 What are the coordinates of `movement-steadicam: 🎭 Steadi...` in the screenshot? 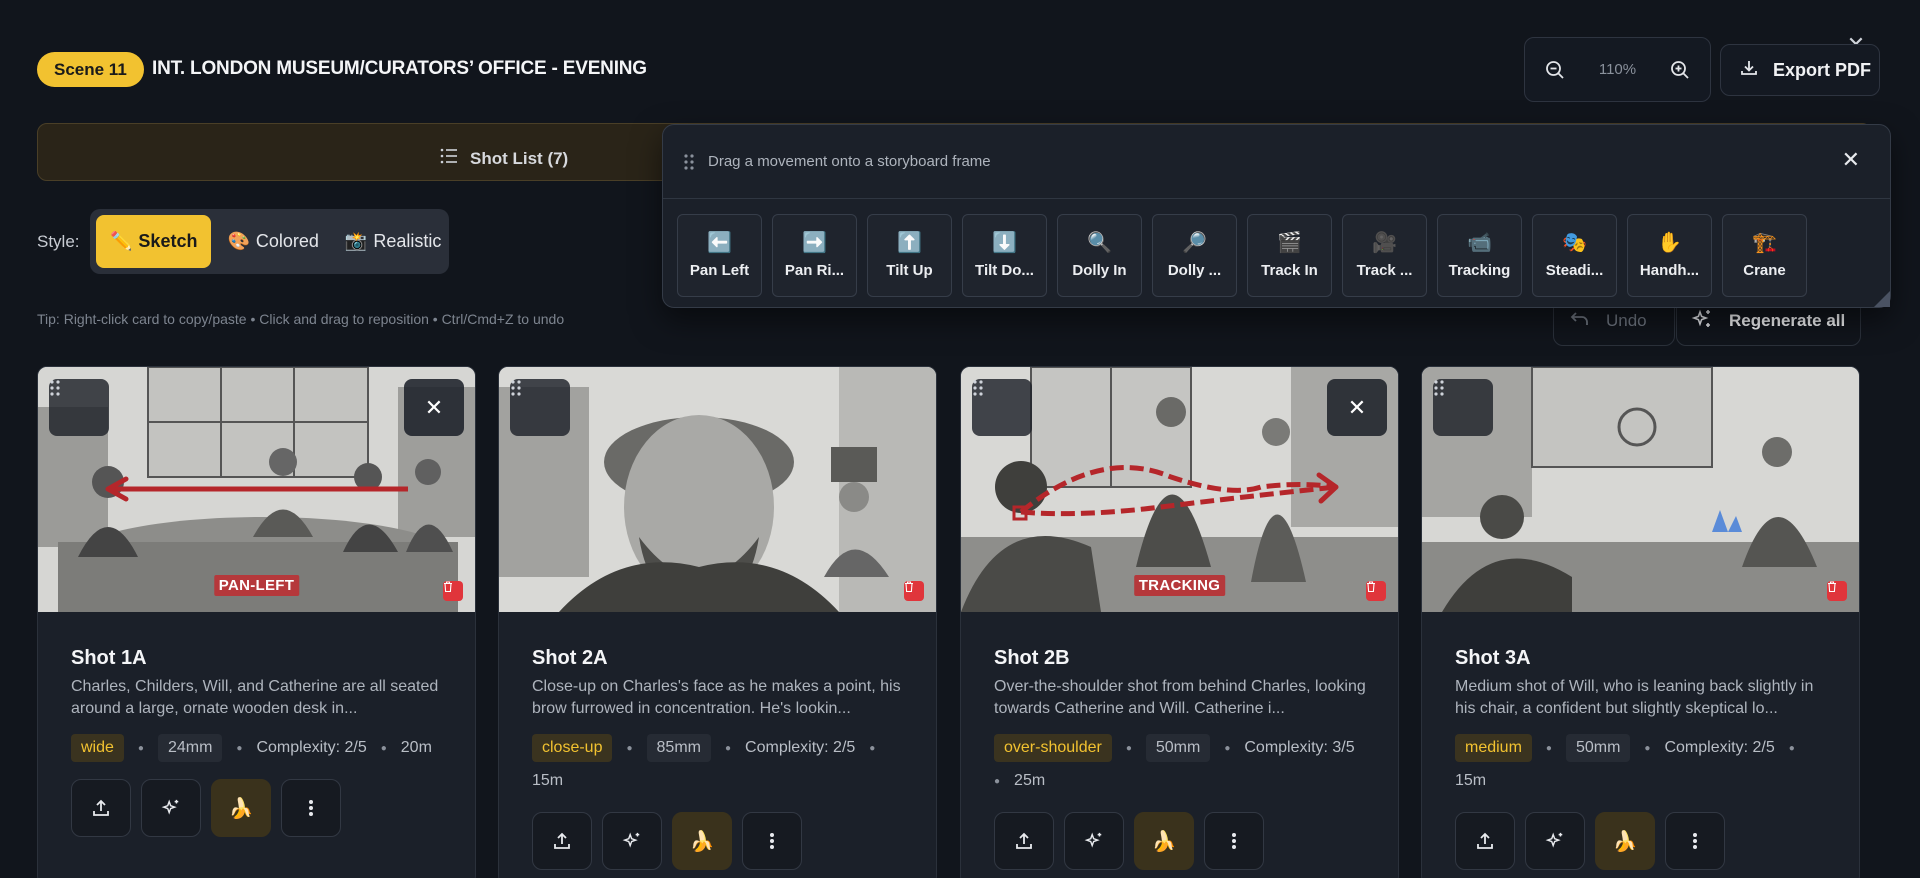 It's located at (1574, 255).